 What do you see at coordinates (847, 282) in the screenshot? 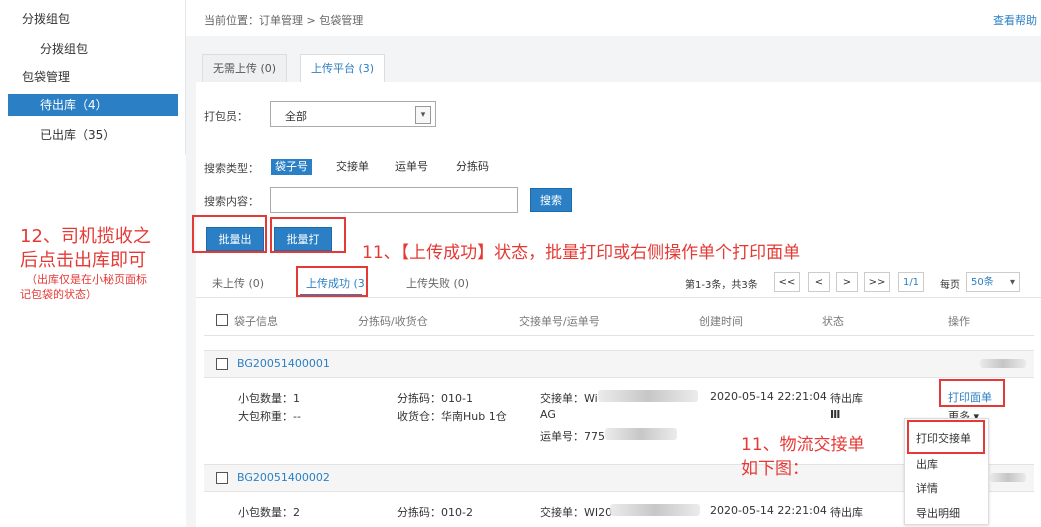
I see `pager-next-button: >` at bounding box center [847, 282].